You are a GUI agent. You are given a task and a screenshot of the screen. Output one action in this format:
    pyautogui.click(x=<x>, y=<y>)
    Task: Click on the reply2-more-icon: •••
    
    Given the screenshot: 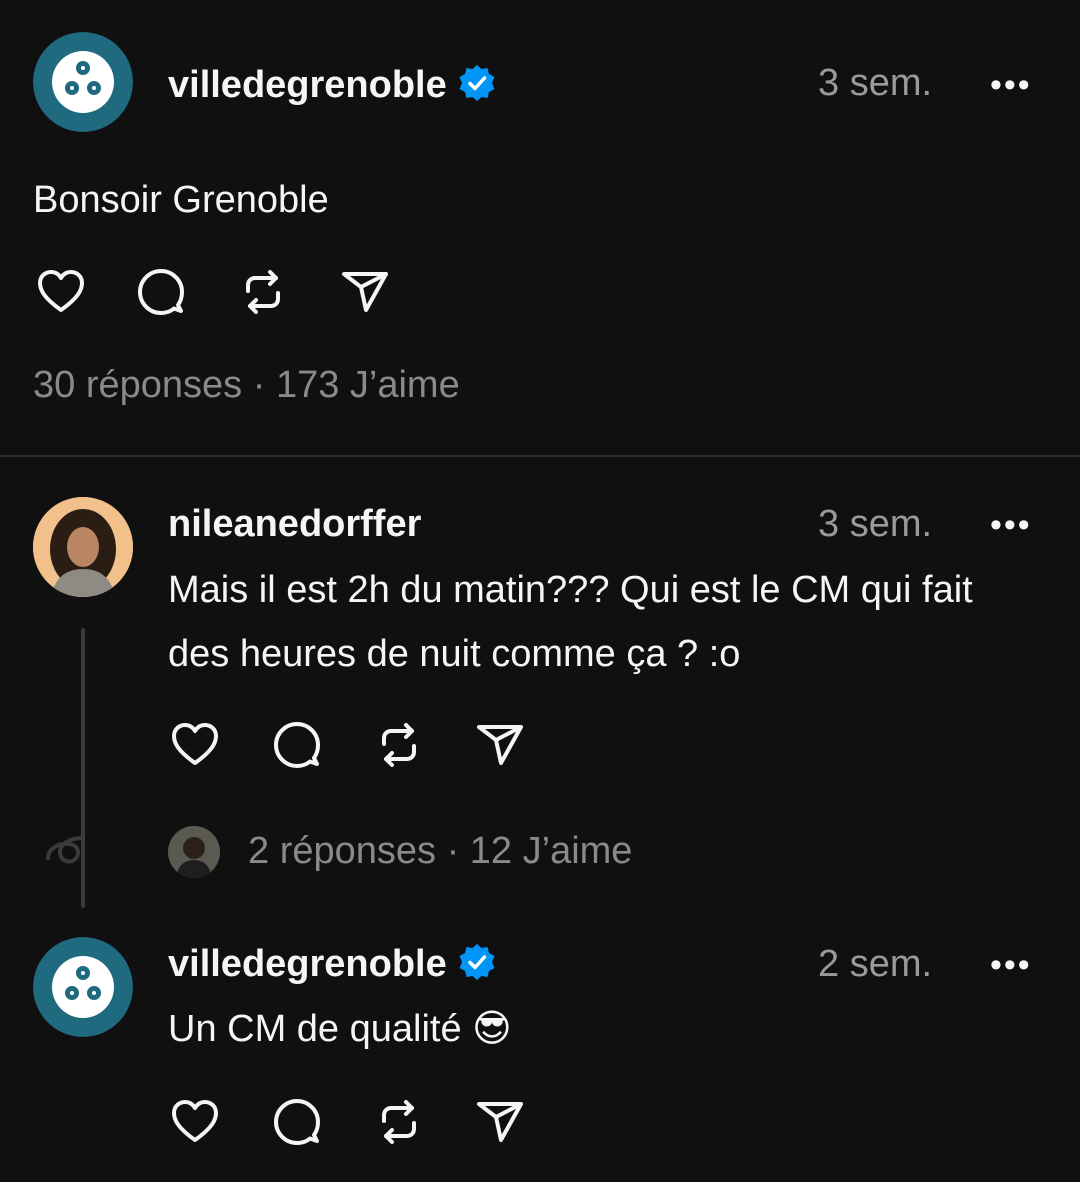 What is the action you would take?
    pyautogui.click(x=1011, y=965)
    